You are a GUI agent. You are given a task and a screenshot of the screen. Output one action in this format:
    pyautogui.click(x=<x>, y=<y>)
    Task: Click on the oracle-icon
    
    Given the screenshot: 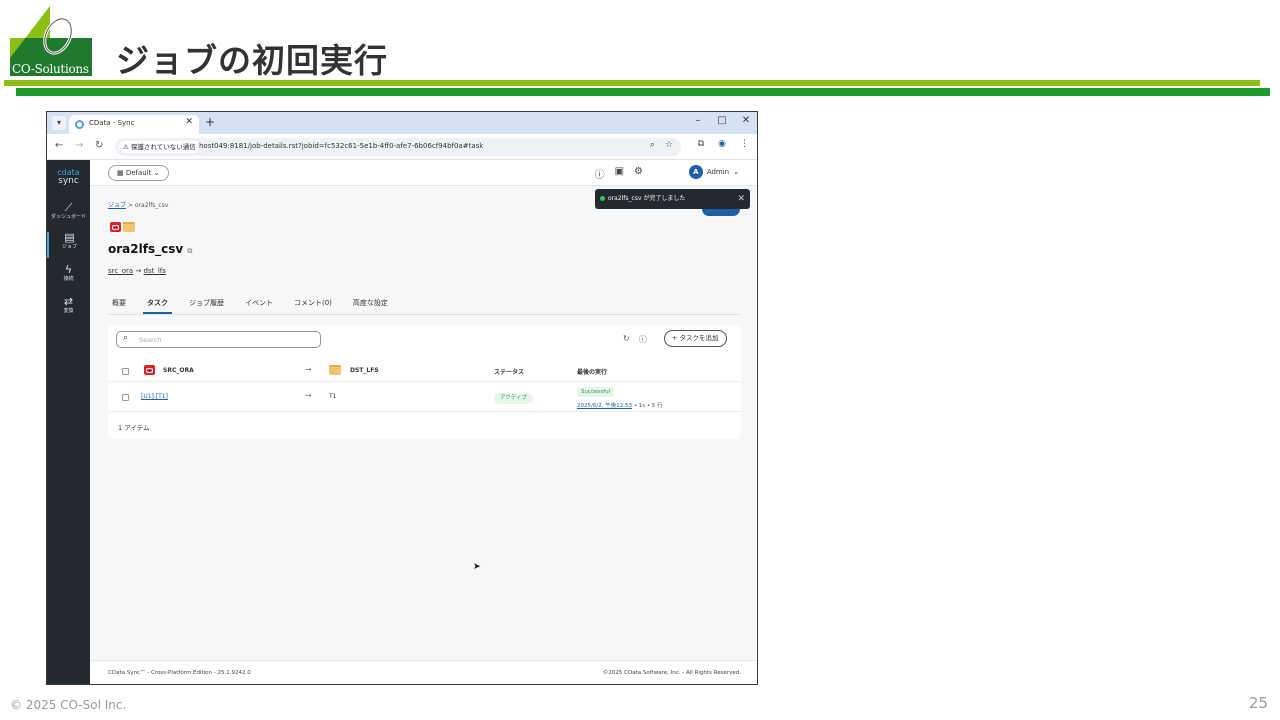 What is the action you would take?
    pyautogui.click(x=149, y=370)
    